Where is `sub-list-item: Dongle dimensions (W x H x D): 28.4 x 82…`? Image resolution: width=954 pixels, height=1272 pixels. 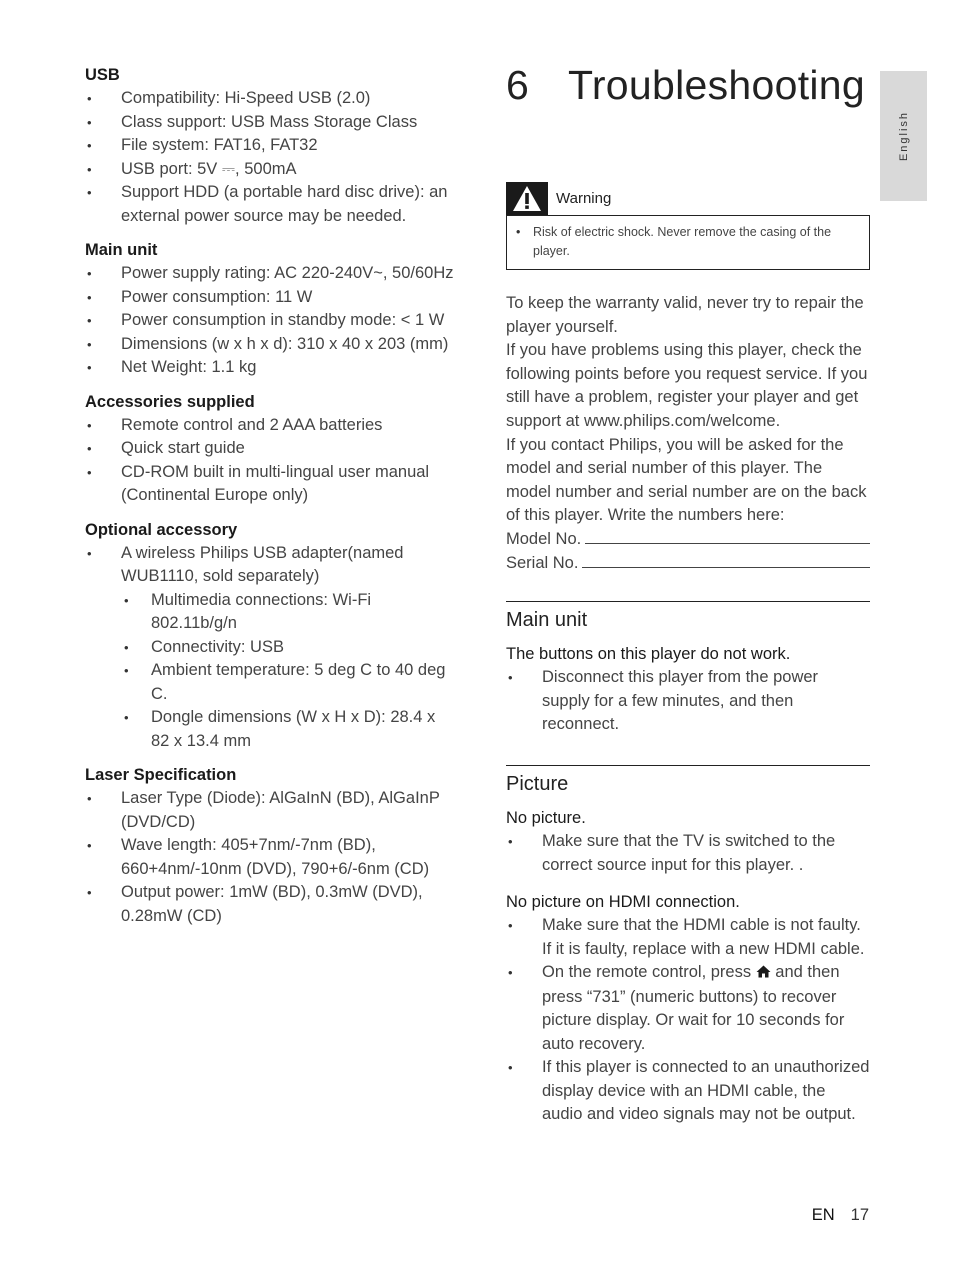
sub-list-item: Dongle dimensions (W x H x D): 28.4 x 82… is located at coordinates (288, 729).